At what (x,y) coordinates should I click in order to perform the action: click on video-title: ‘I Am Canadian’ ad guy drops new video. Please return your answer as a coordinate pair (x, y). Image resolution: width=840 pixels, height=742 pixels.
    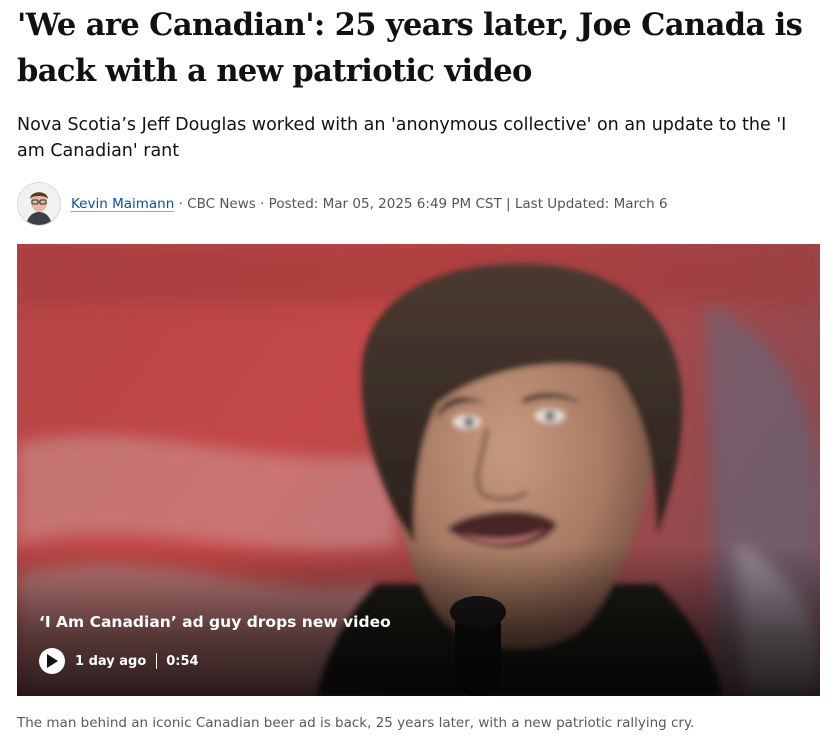
    Looking at the image, I should click on (215, 622).